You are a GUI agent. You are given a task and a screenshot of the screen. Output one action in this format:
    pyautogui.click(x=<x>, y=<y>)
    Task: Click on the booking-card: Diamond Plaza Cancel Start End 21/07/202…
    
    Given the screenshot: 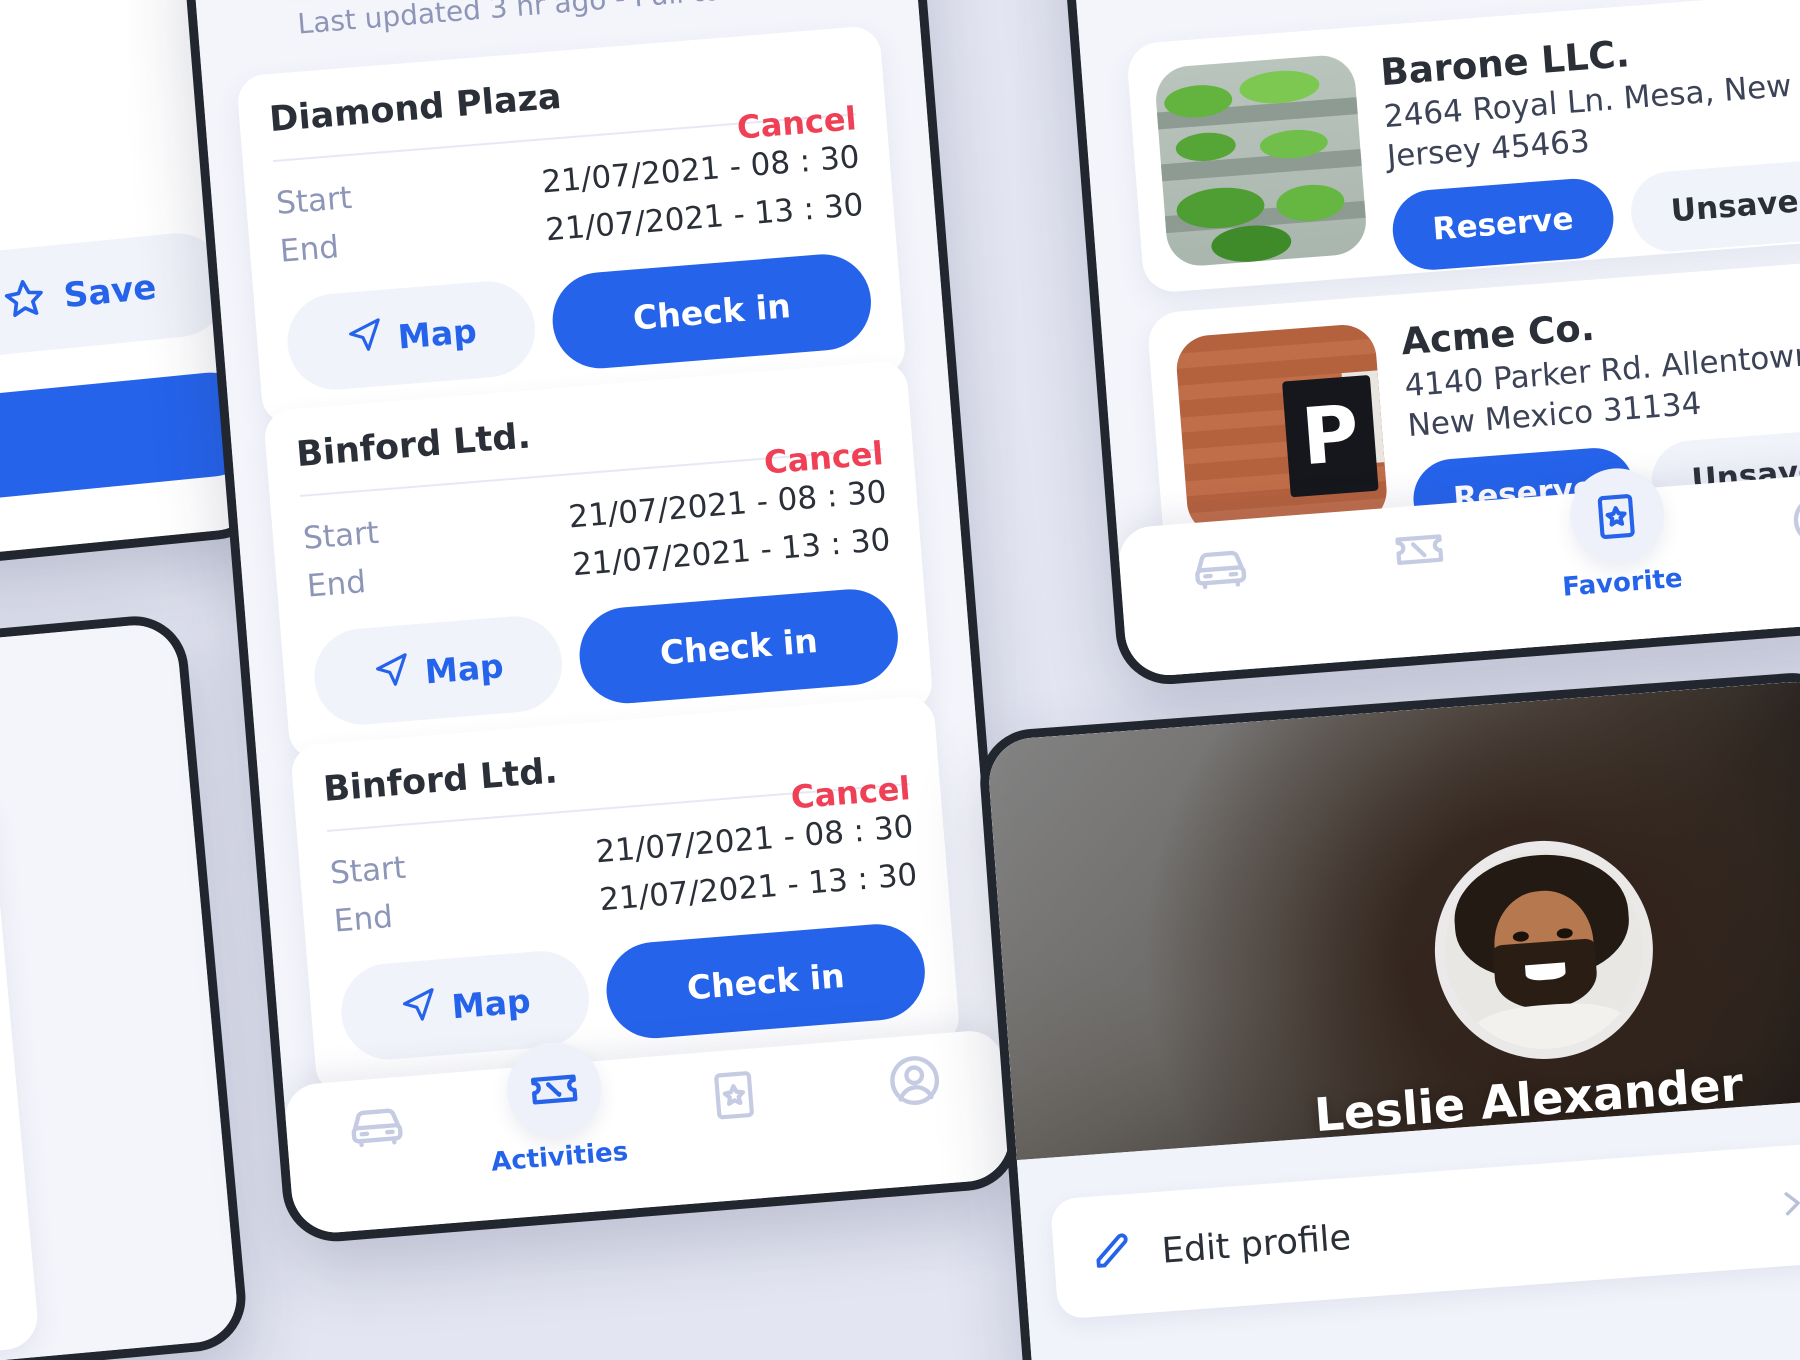 What is the action you would take?
    pyautogui.click(x=571, y=225)
    